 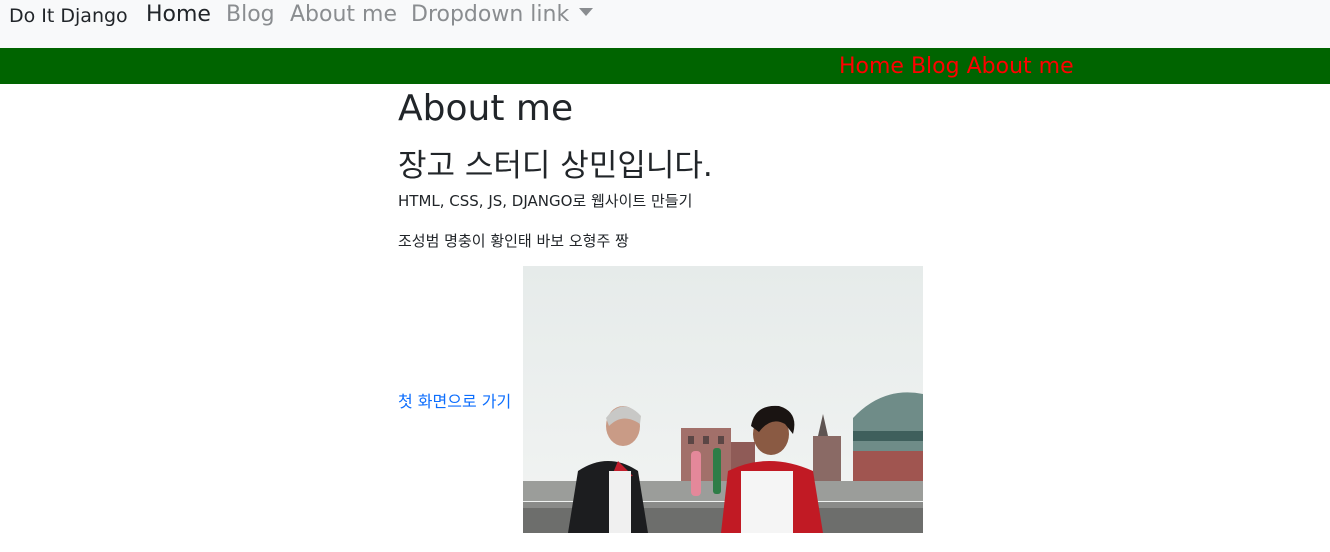 I want to click on sub-nav-links: Home Blog About me, so click(x=956, y=66).